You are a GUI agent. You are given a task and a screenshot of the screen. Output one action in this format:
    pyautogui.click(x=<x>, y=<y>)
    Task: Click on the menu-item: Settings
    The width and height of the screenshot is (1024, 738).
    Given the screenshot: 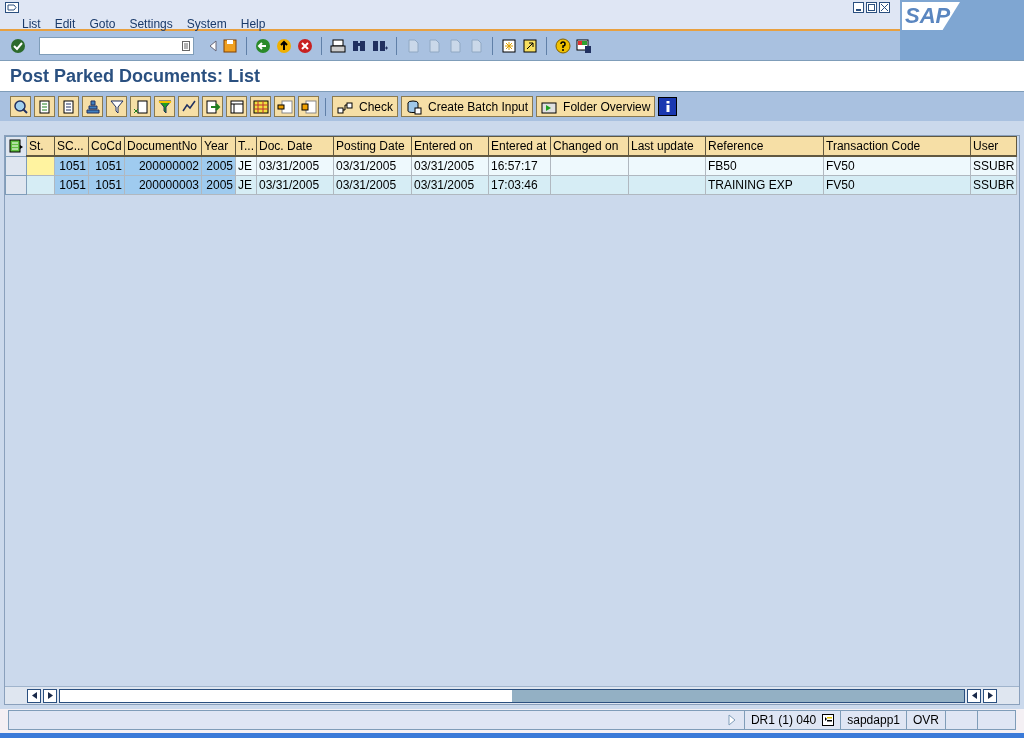 What is the action you would take?
    pyautogui.click(x=151, y=24)
    